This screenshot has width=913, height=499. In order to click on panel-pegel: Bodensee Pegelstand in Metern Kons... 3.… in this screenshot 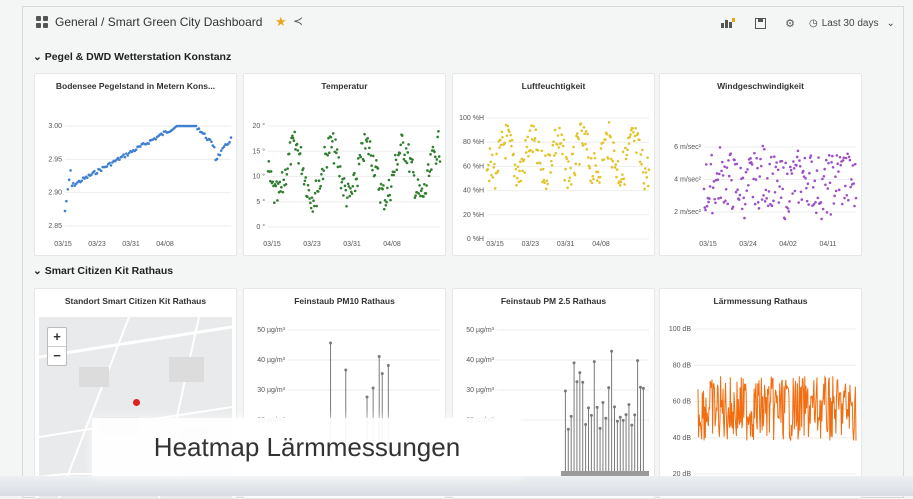, I will do `click(135, 164)`.